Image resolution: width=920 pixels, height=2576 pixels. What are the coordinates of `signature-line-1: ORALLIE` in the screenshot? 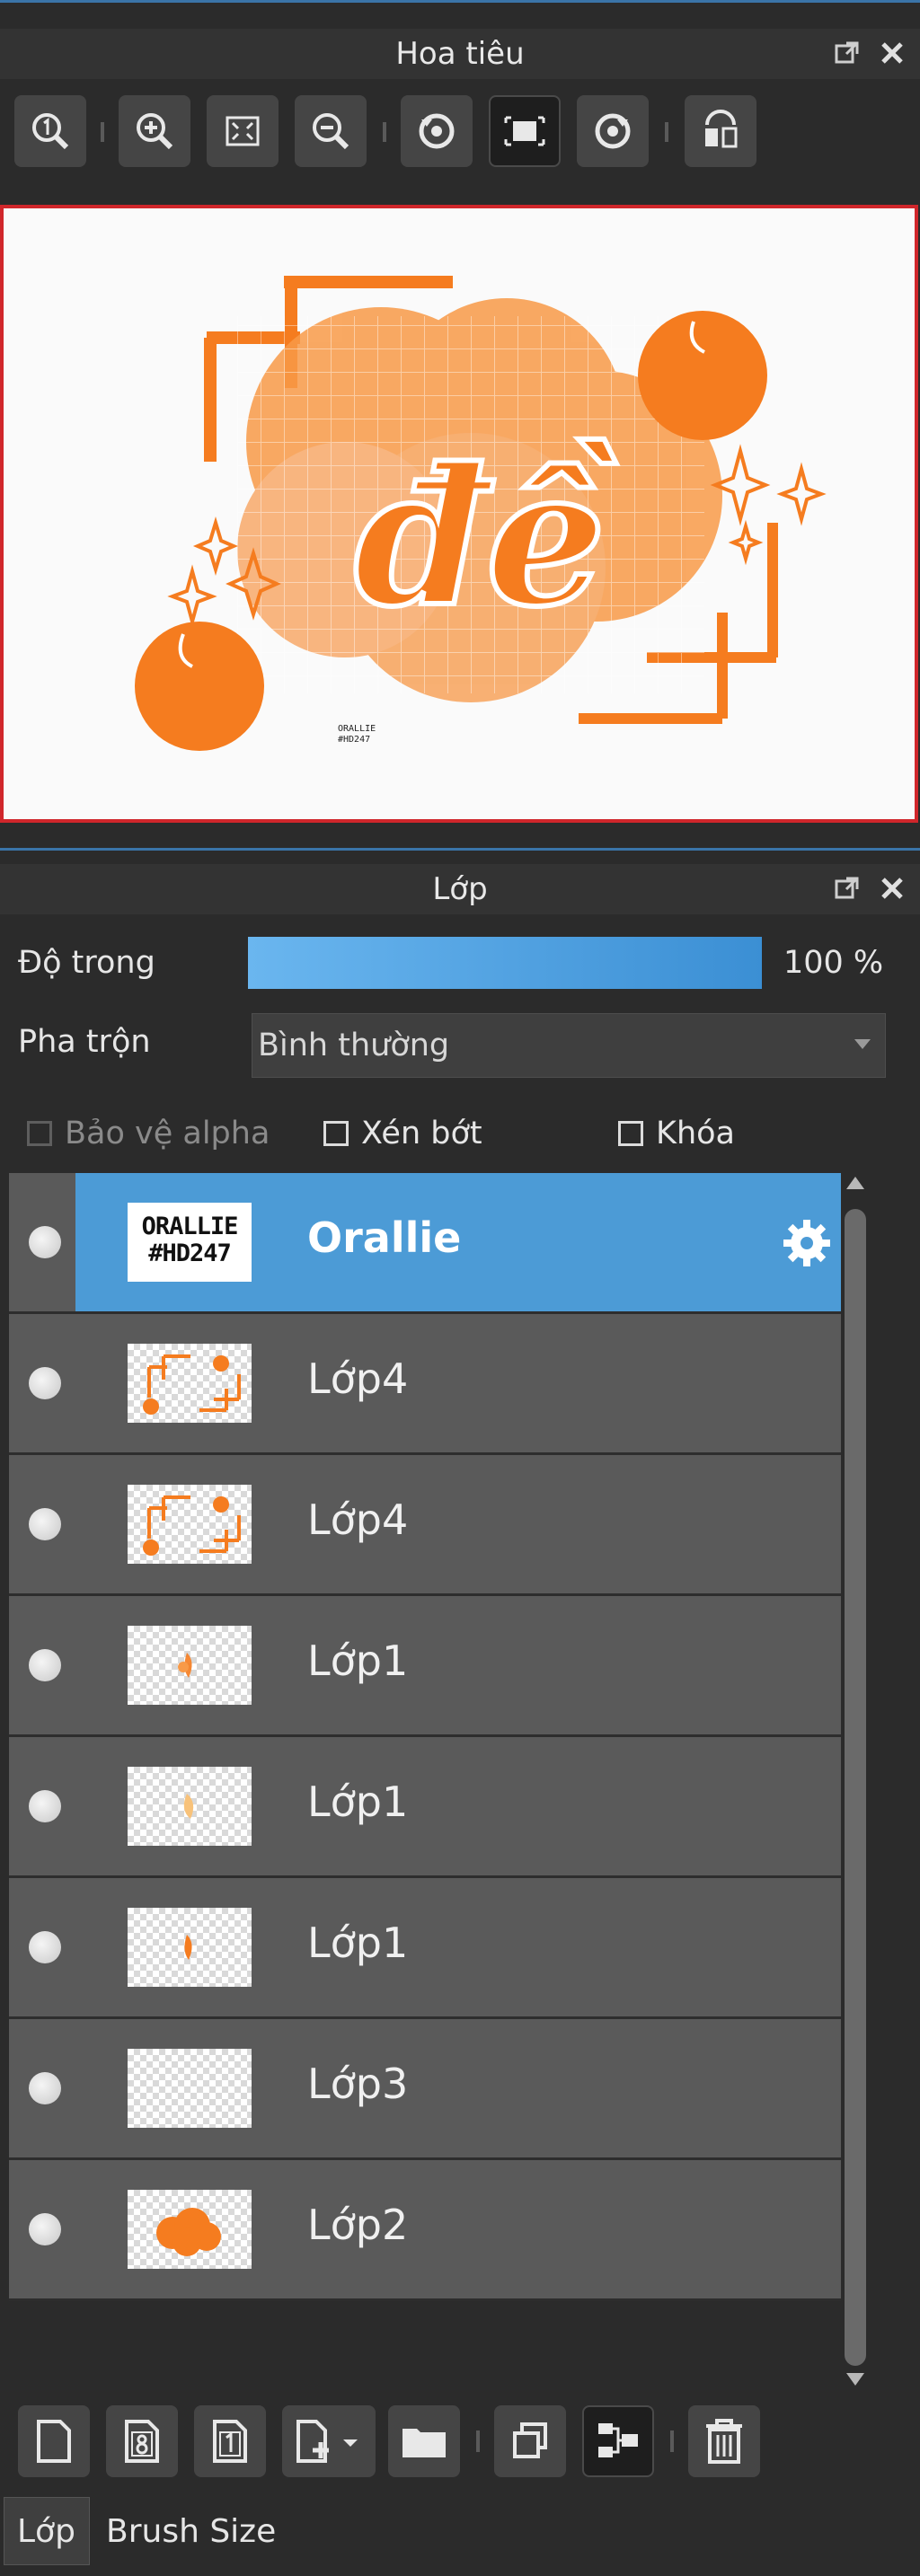 It's located at (357, 729).